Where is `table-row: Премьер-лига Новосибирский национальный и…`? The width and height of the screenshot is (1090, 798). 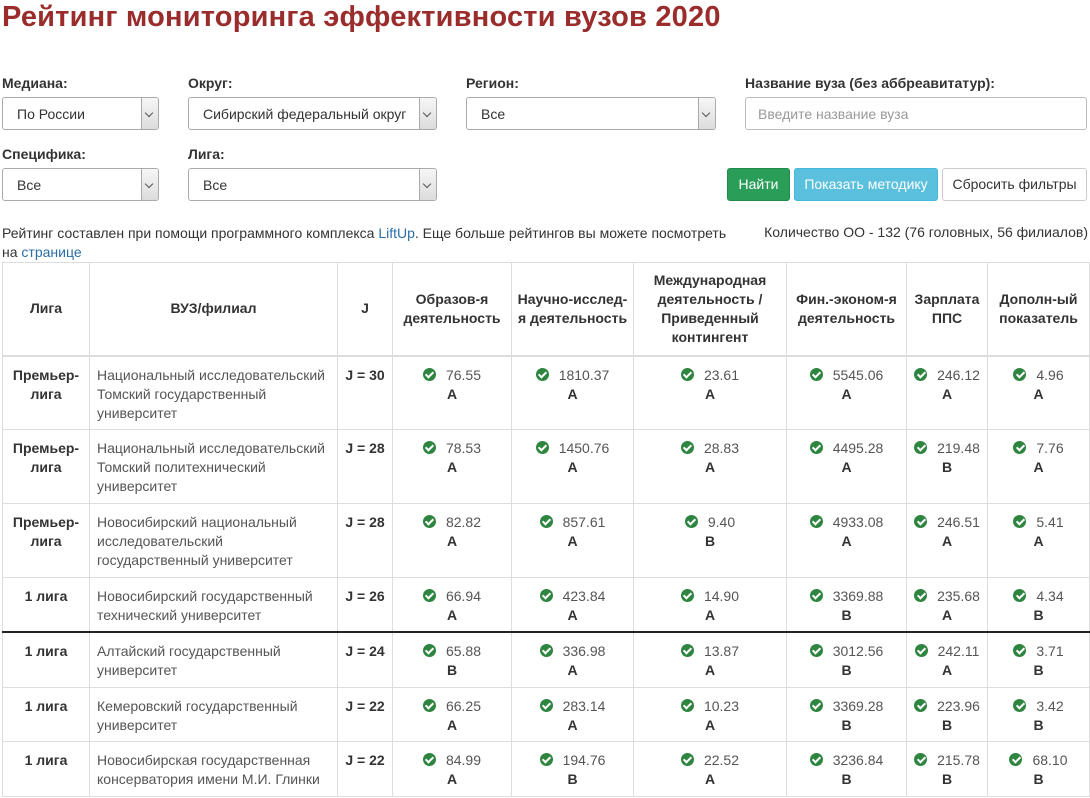 table-row: Премьер-лига Новосибирский национальный и… is located at coordinates (546, 540).